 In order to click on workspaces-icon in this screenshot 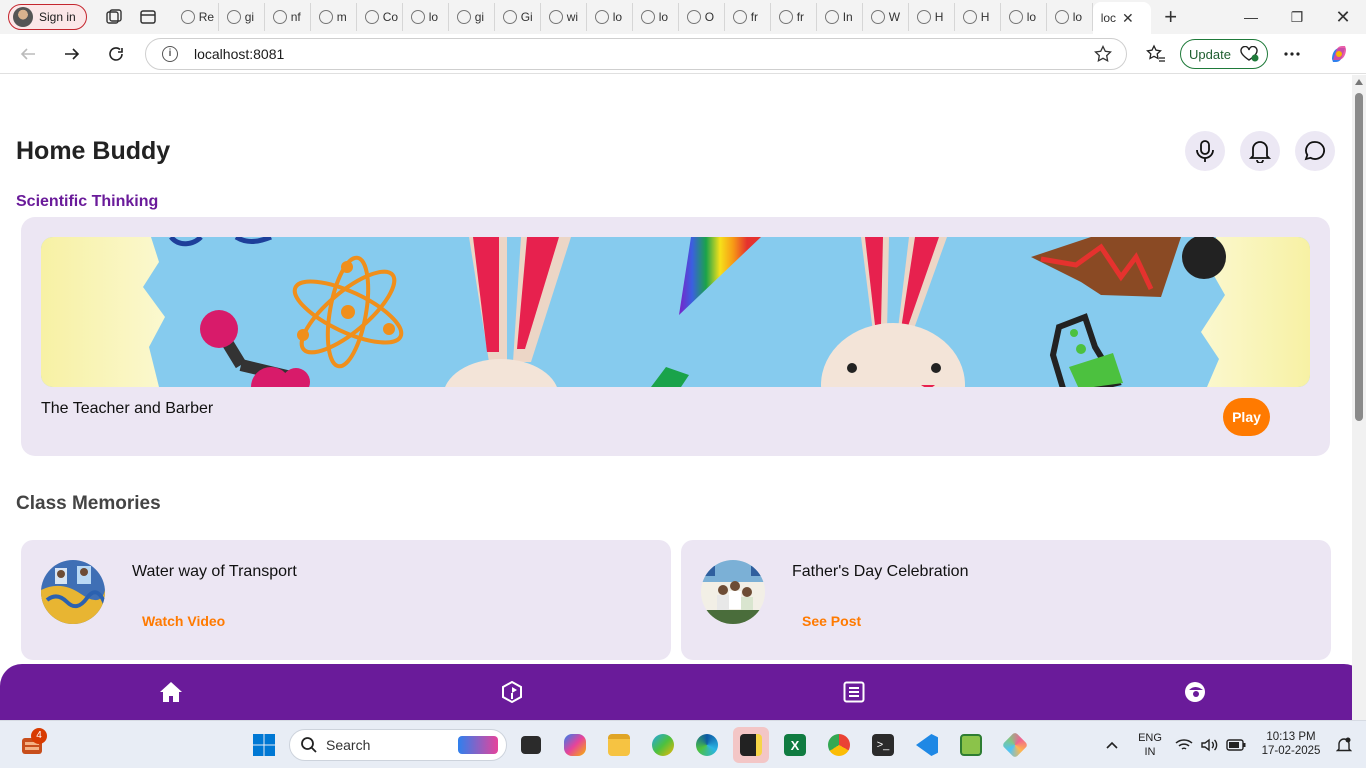, I will do `click(114, 17)`.